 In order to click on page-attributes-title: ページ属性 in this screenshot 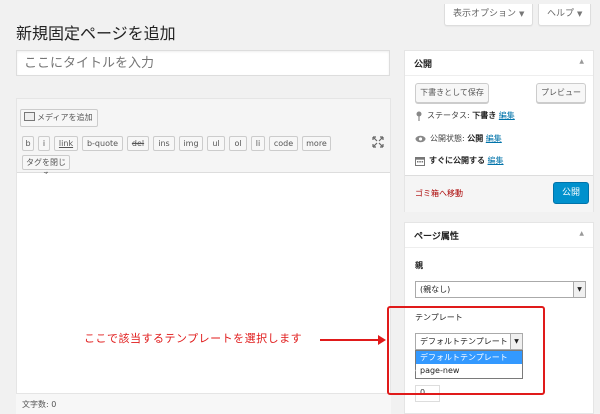, I will do `click(499, 235)`.